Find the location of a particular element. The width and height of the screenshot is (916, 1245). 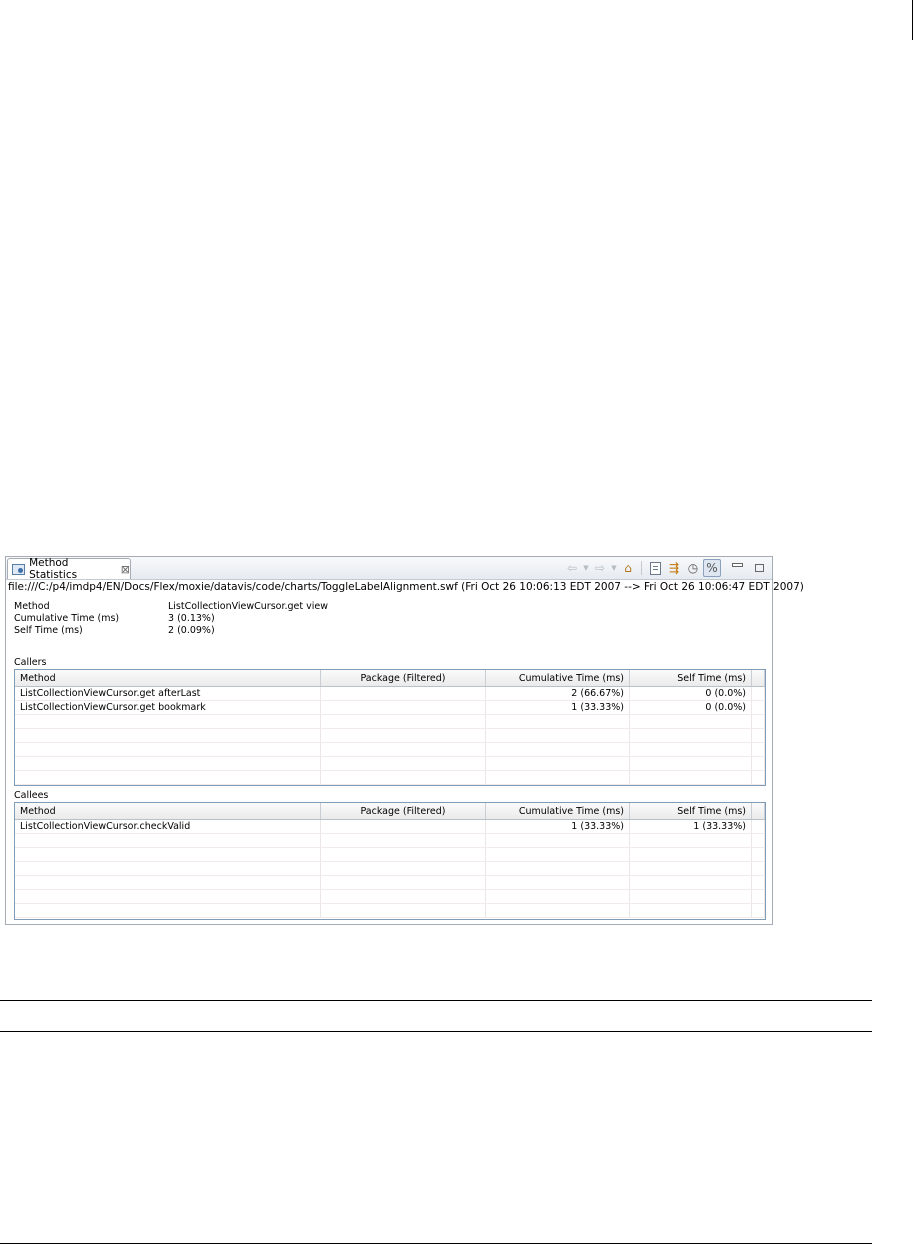

caller-method: ListCollectionViewCursor.get afterLast is located at coordinates (168, 693).